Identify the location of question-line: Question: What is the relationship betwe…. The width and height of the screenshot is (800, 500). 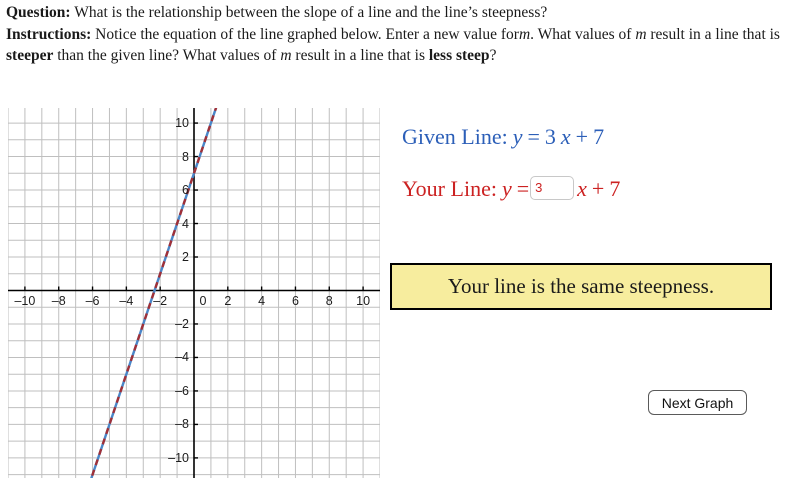
(399, 13).